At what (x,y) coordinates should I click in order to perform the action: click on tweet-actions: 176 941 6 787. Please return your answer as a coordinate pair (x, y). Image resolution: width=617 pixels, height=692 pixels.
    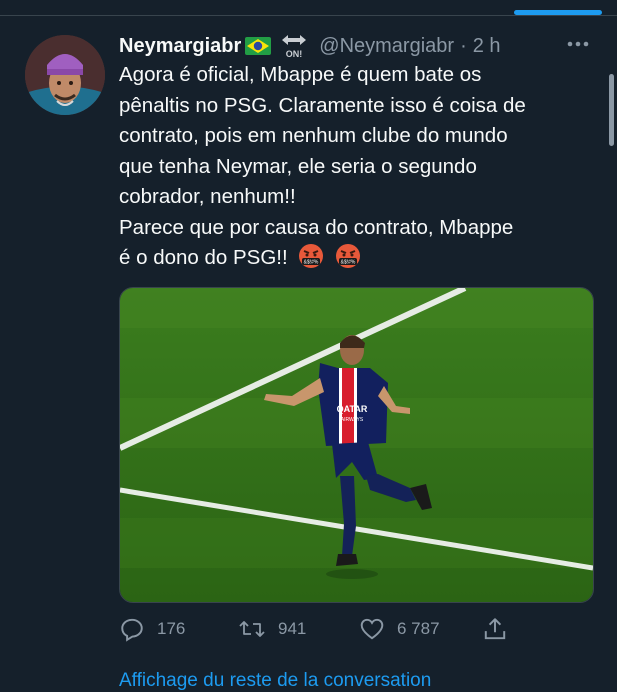
    Looking at the image, I should click on (359, 629).